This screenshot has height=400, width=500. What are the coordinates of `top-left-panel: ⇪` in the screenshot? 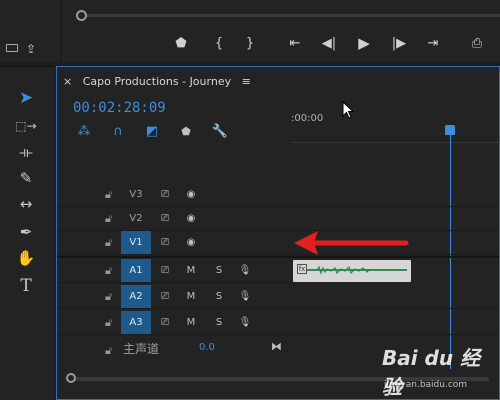 It's located at (30, 31).